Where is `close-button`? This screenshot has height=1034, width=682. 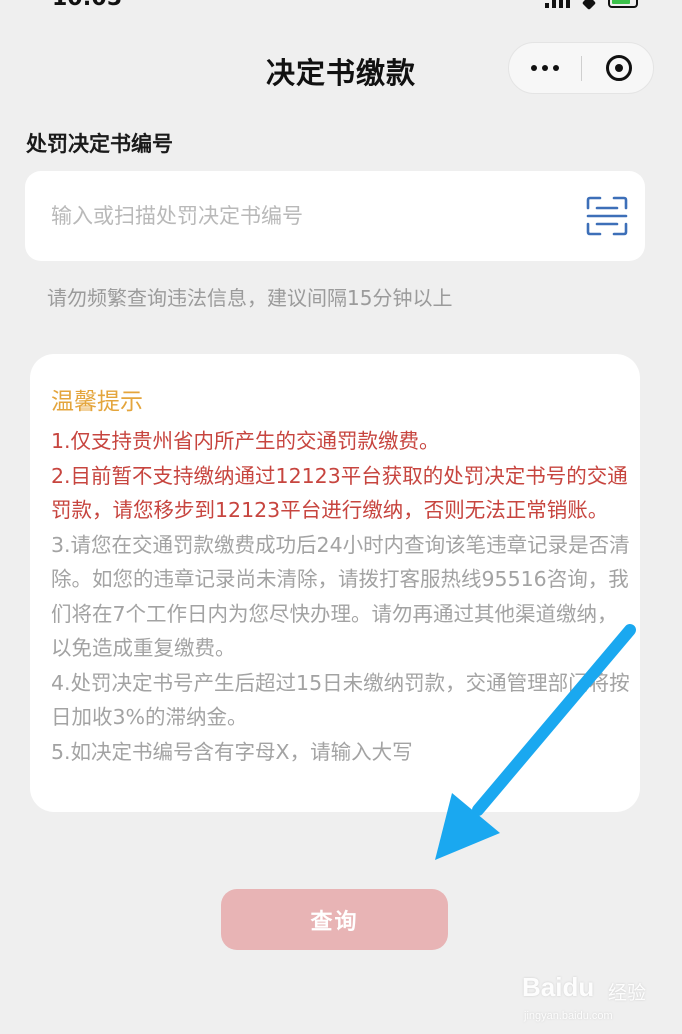
close-button is located at coordinates (619, 68).